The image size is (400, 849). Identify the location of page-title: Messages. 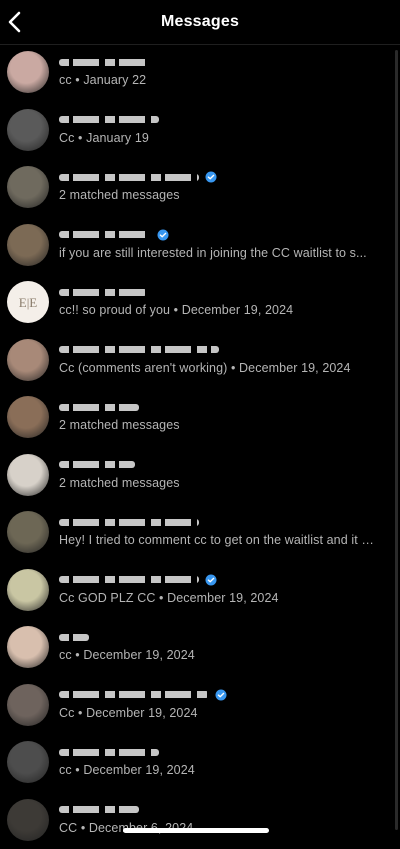
(200, 22).